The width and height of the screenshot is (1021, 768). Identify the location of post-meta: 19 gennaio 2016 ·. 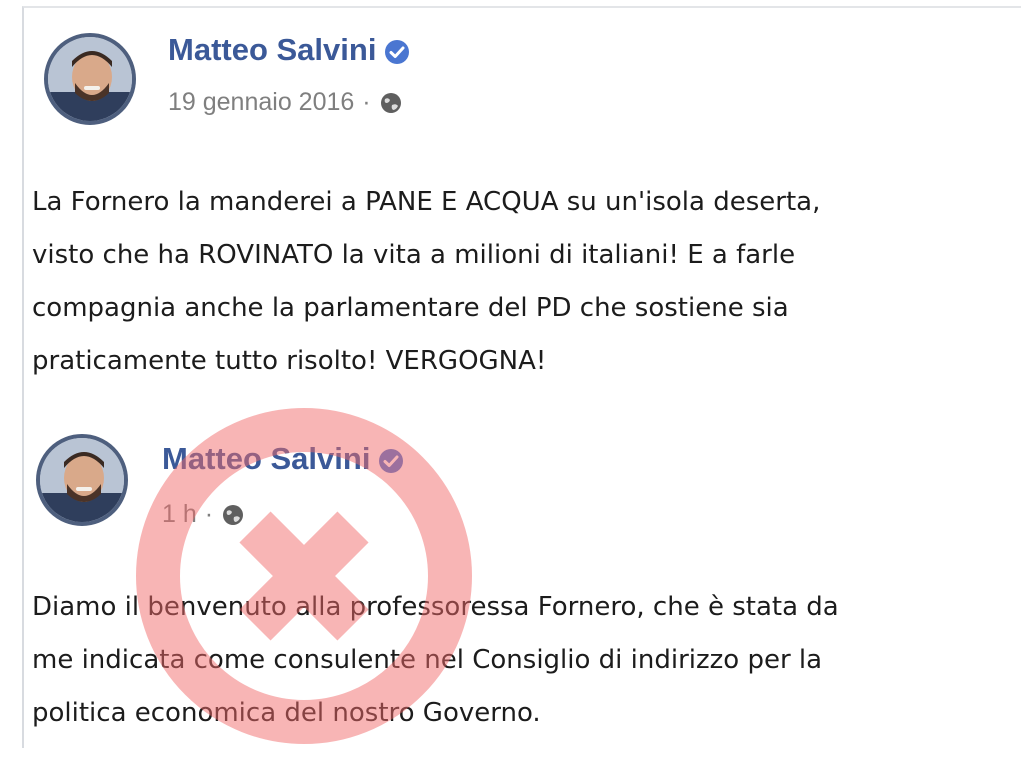
(285, 102).